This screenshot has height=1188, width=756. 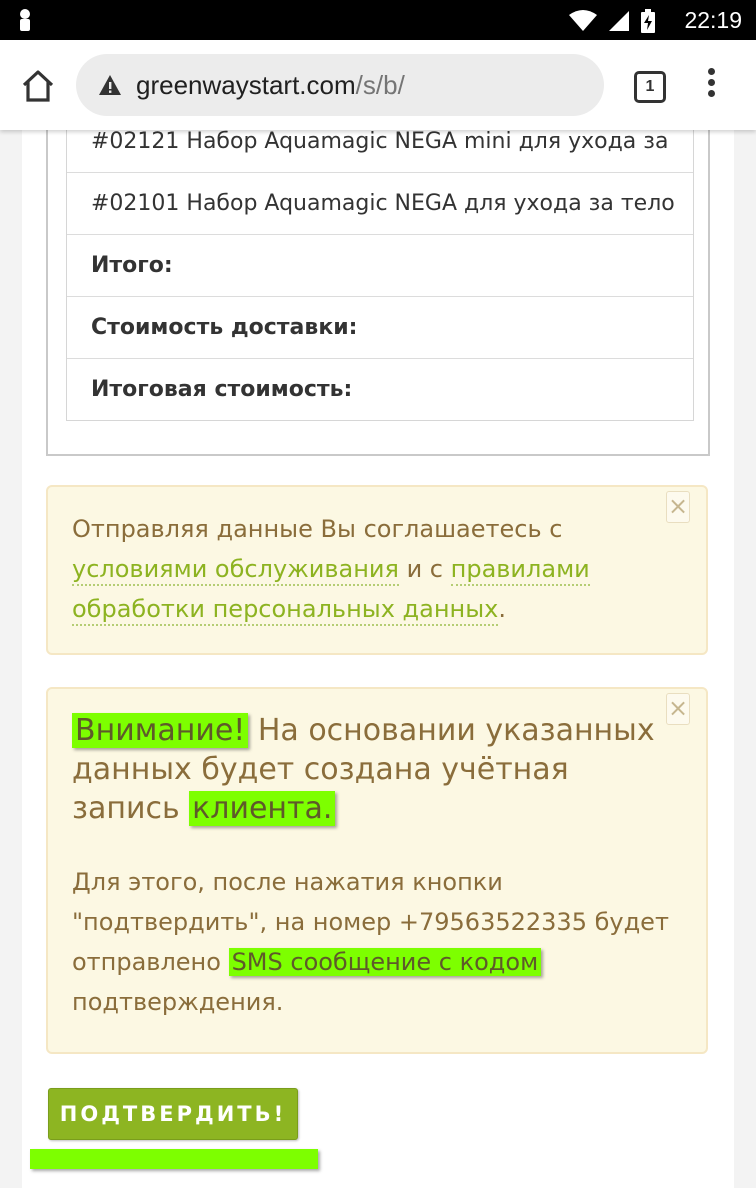 I want to click on clock: 22:19, so click(x=713, y=20).